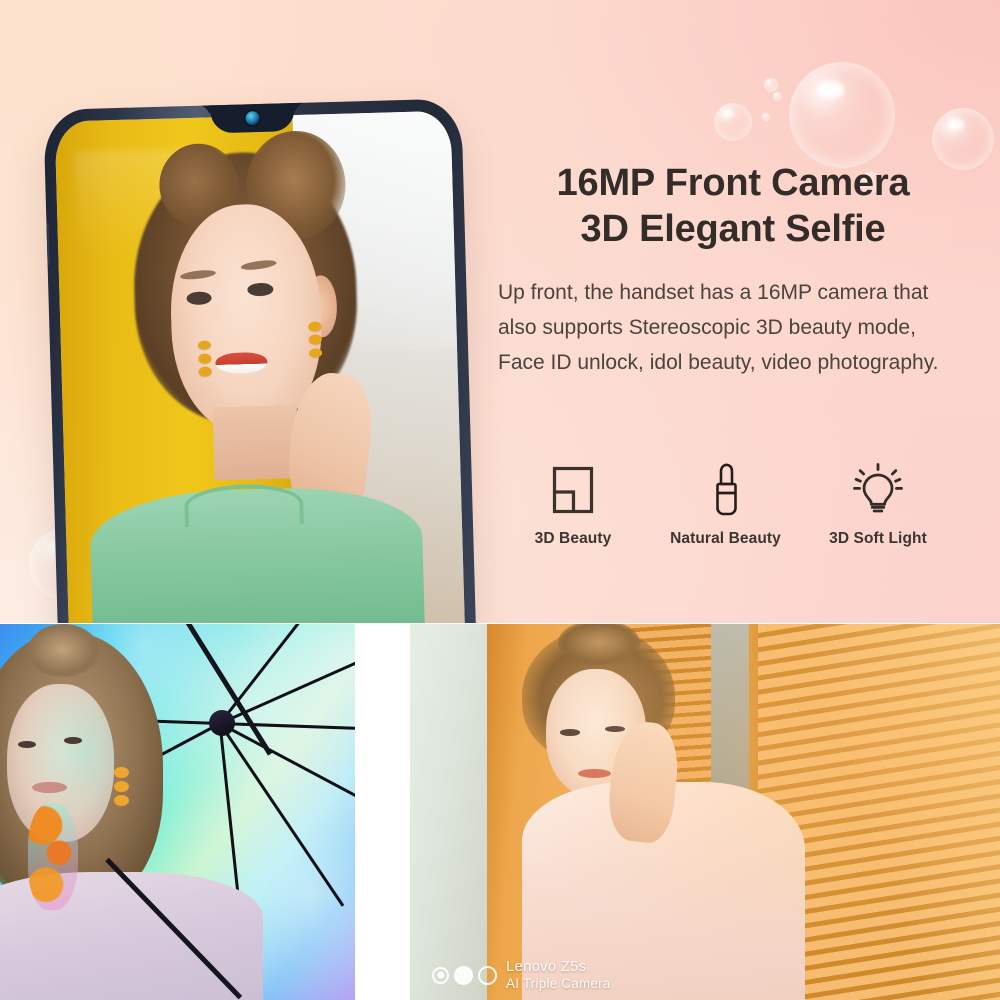  What do you see at coordinates (558, 984) in the screenshot?
I see `watermark-tagline: AI Triple Camera` at bounding box center [558, 984].